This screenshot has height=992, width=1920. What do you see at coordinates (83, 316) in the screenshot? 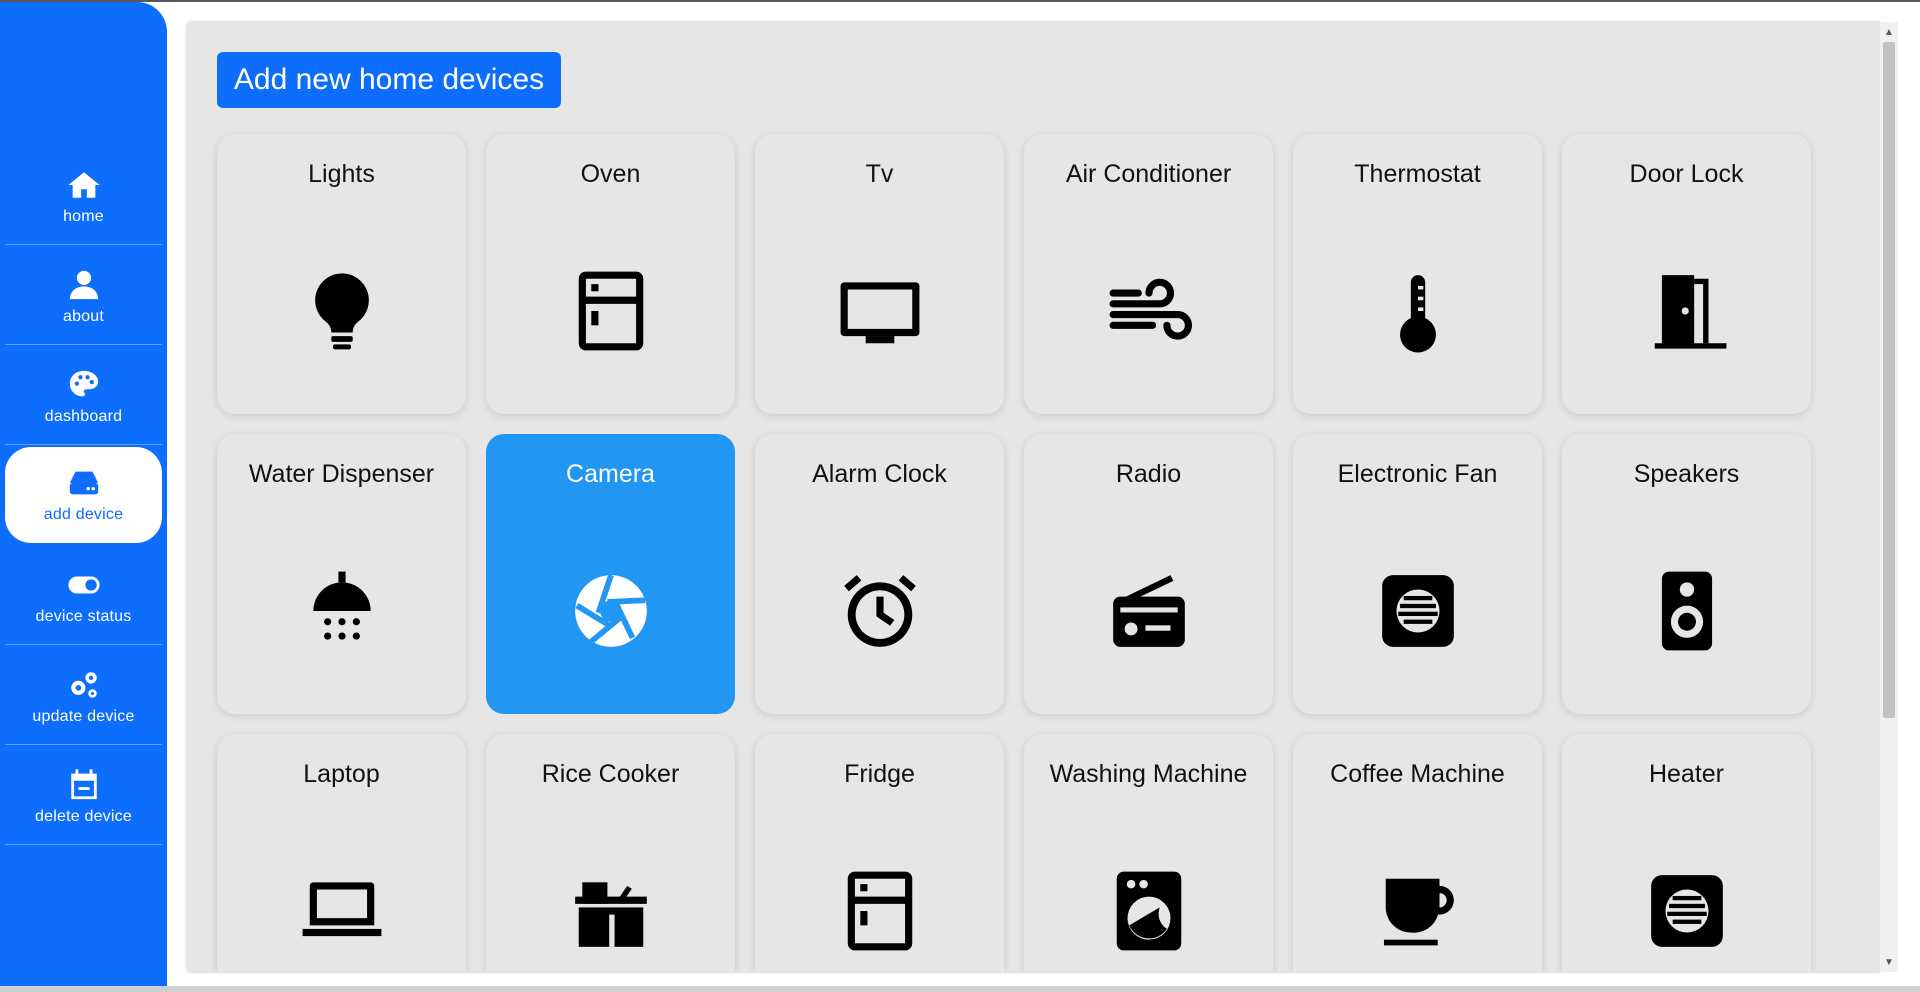
I see `sidebar-item-label: about` at bounding box center [83, 316].